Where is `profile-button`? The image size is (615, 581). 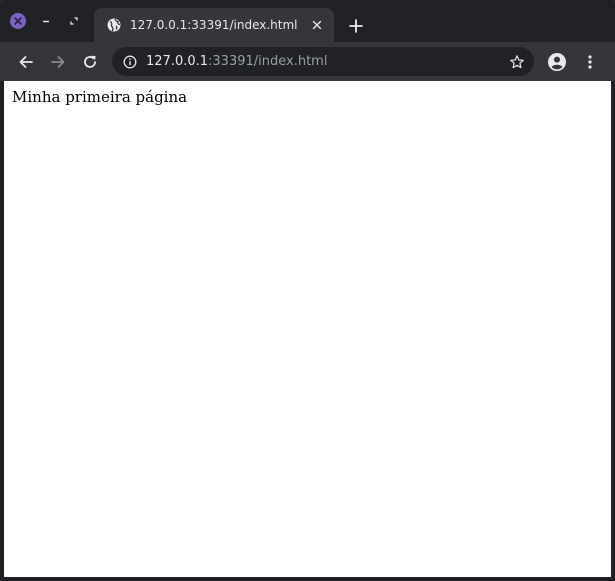
profile-button is located at coordinates (557, 62).